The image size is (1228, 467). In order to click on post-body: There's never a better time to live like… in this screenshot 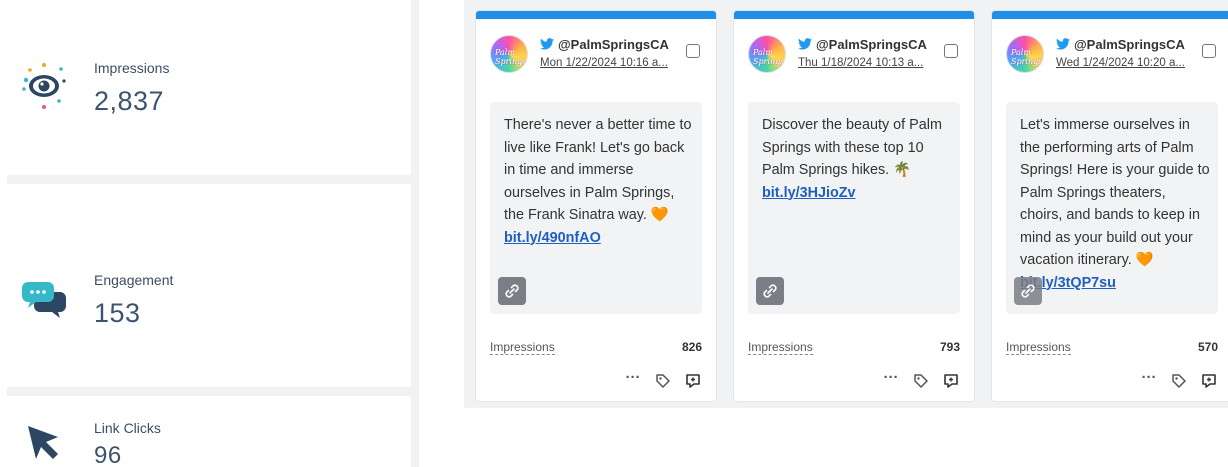, I will do `click(596, 208)`.